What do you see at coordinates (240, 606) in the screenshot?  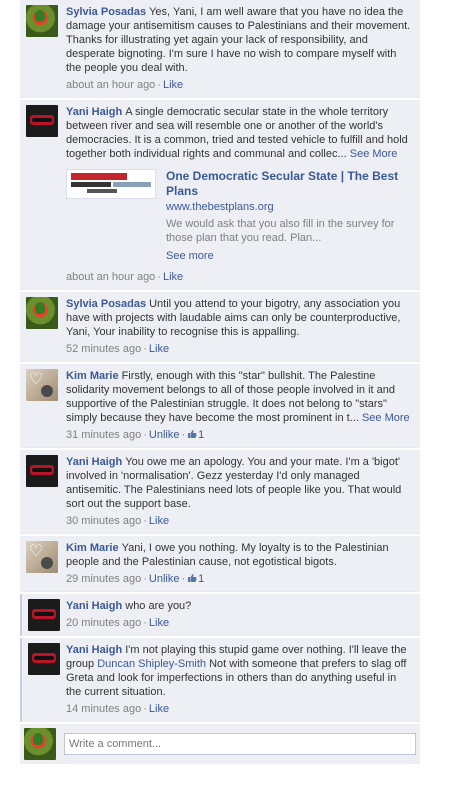 I see `comment-body: Yani Haigh who are you?` at bounding box center [240, 606].